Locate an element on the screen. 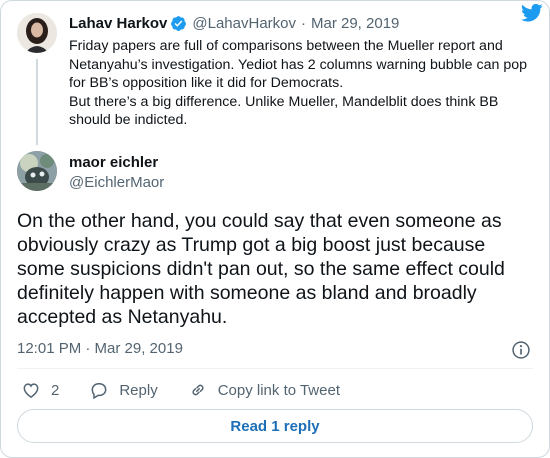 This screenshot has width=550, height=458. main-author-handle: @EichlerMaor is located at coordinates (116, 183).